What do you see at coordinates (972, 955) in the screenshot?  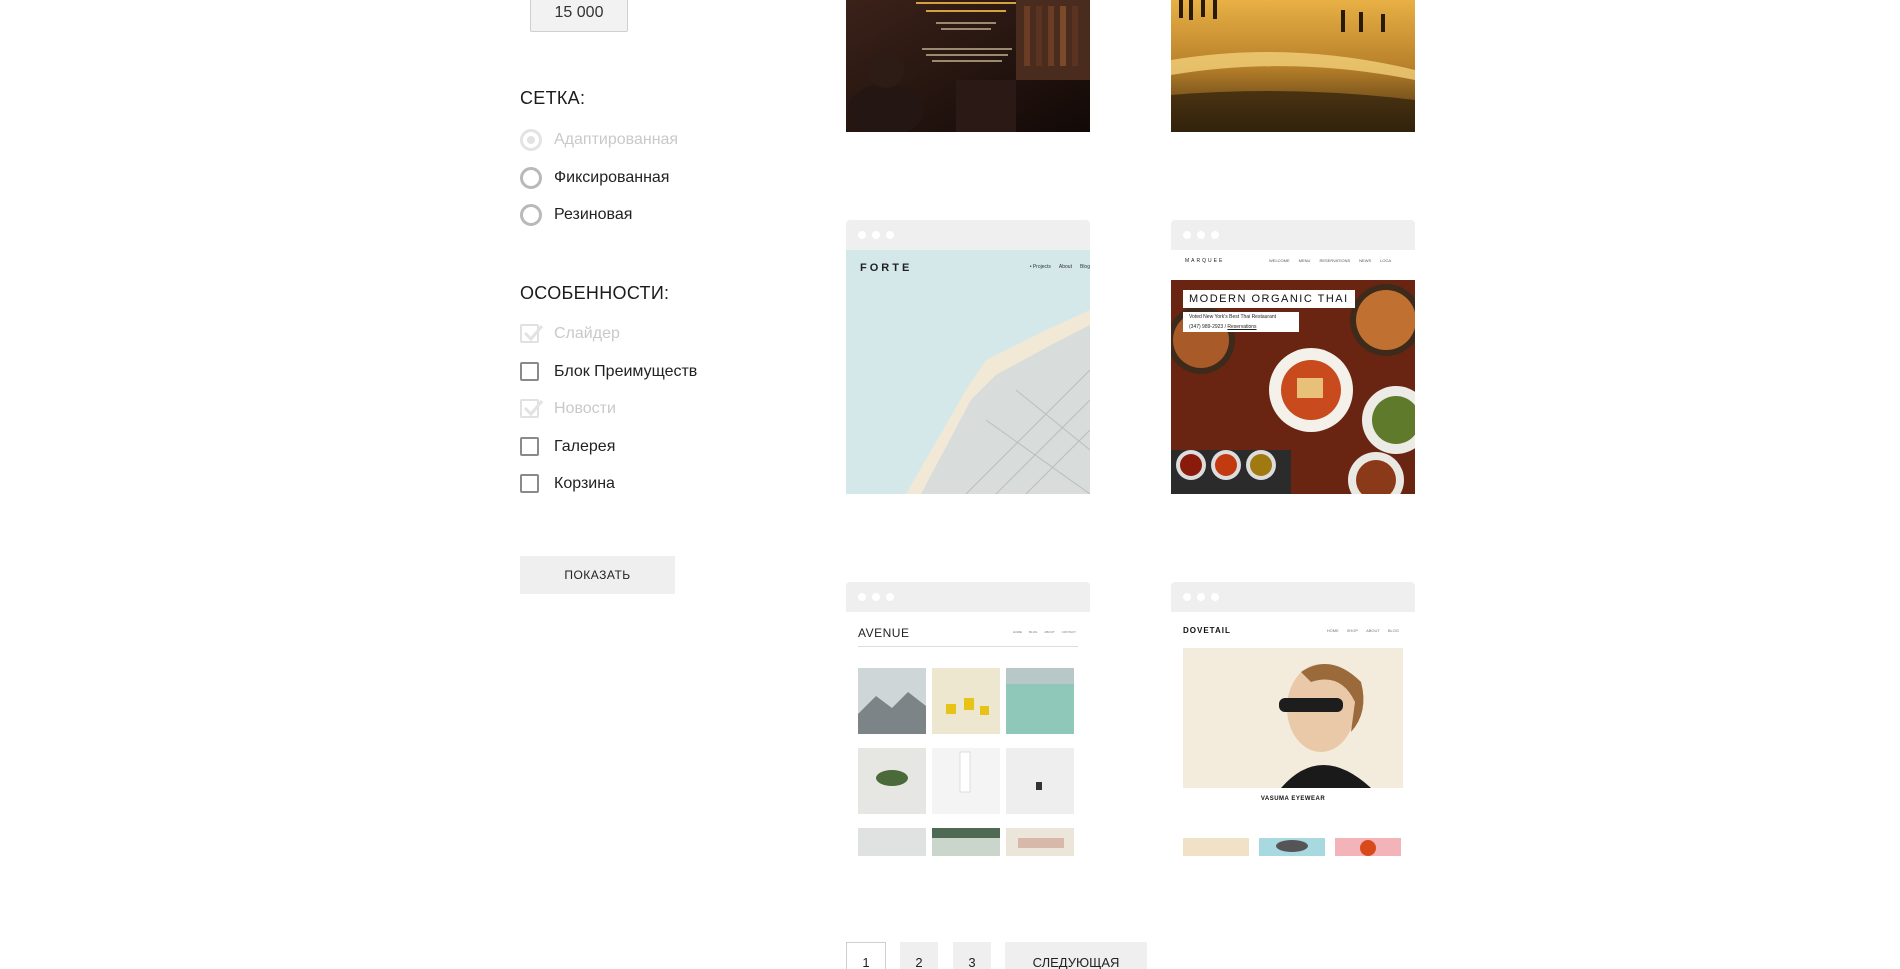 I see `page-3-button: 3` at bounding box center [972, 955].